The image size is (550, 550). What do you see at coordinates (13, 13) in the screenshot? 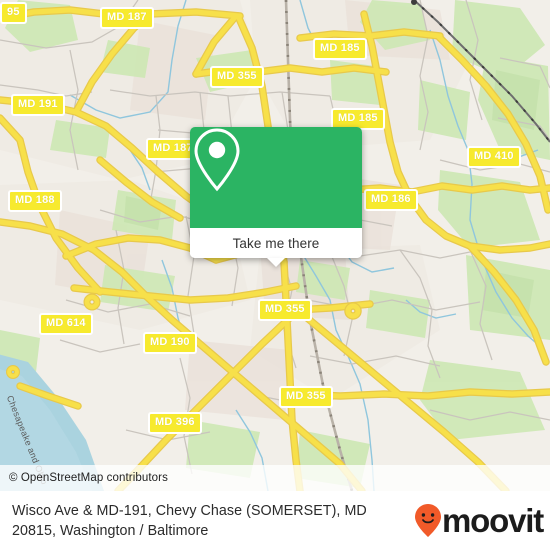
I see `road-shield: 95` at bounding box center [13, 13].